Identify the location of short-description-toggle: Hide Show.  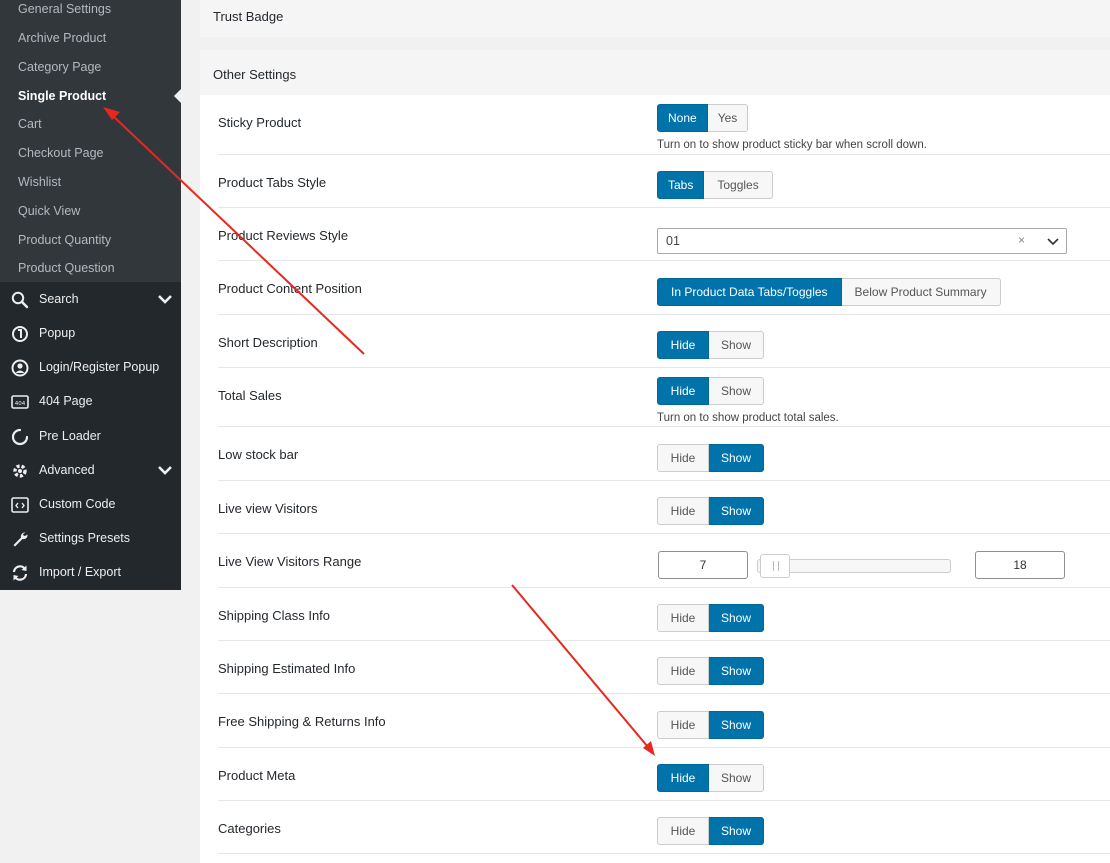
(710, 345).